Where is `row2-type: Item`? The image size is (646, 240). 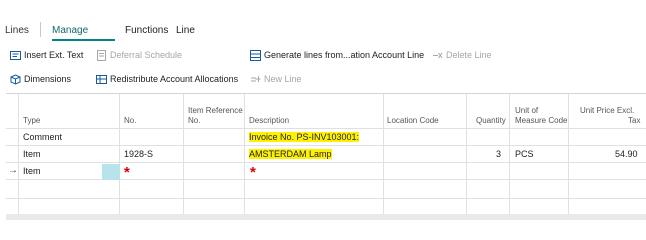 row2-type: Item is located at coordinates (32, 154).